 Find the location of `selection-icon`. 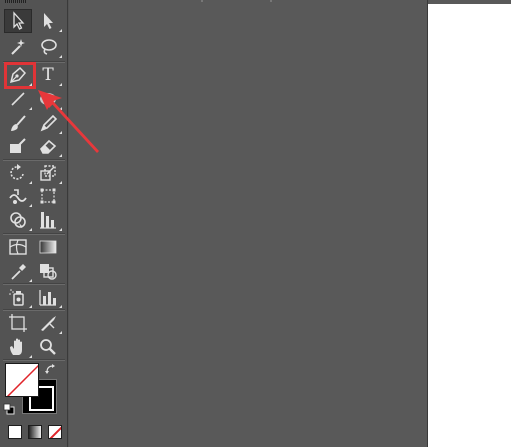

selection-icon is located at coordinates (19, 20).